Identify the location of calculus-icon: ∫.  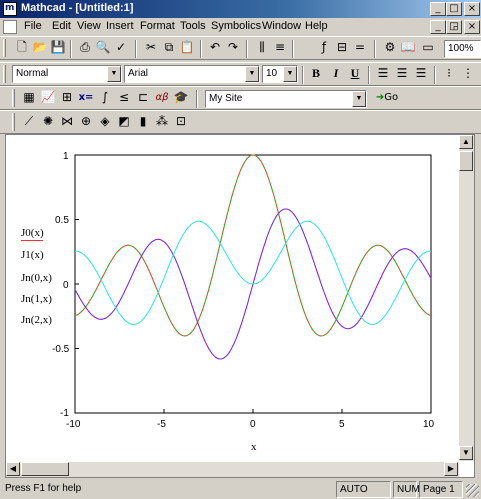
(105, 98).